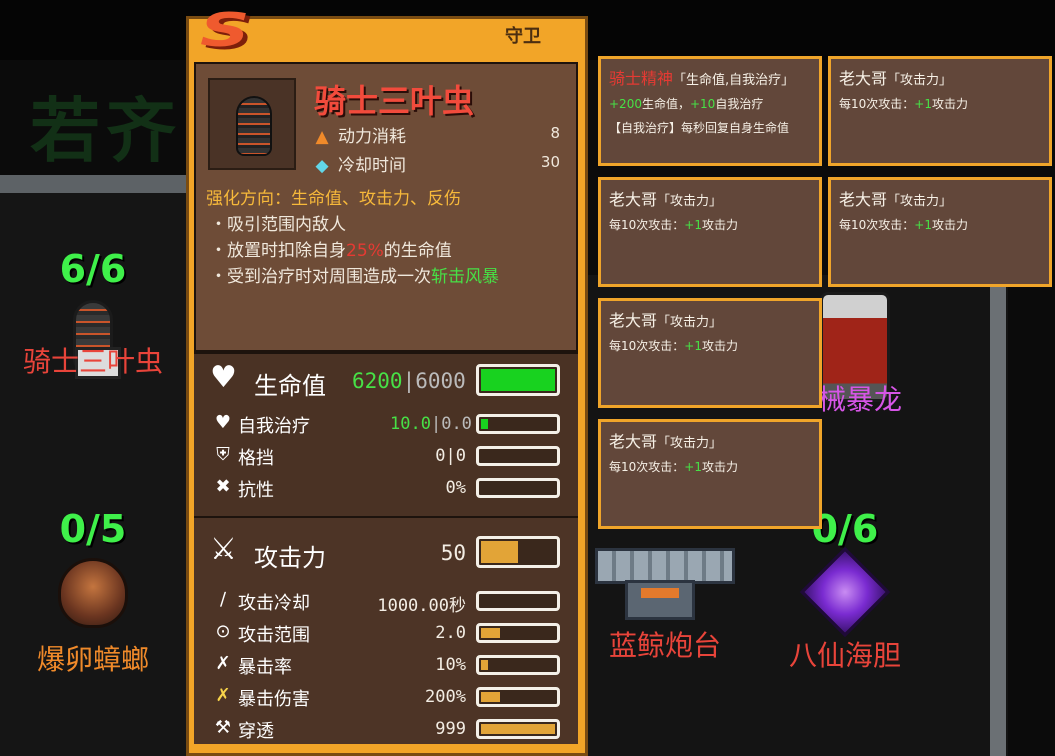  What do you see at coordinates (998, 520) in the screenshot?
I see `board-rail` at bounding box center [998, 520].